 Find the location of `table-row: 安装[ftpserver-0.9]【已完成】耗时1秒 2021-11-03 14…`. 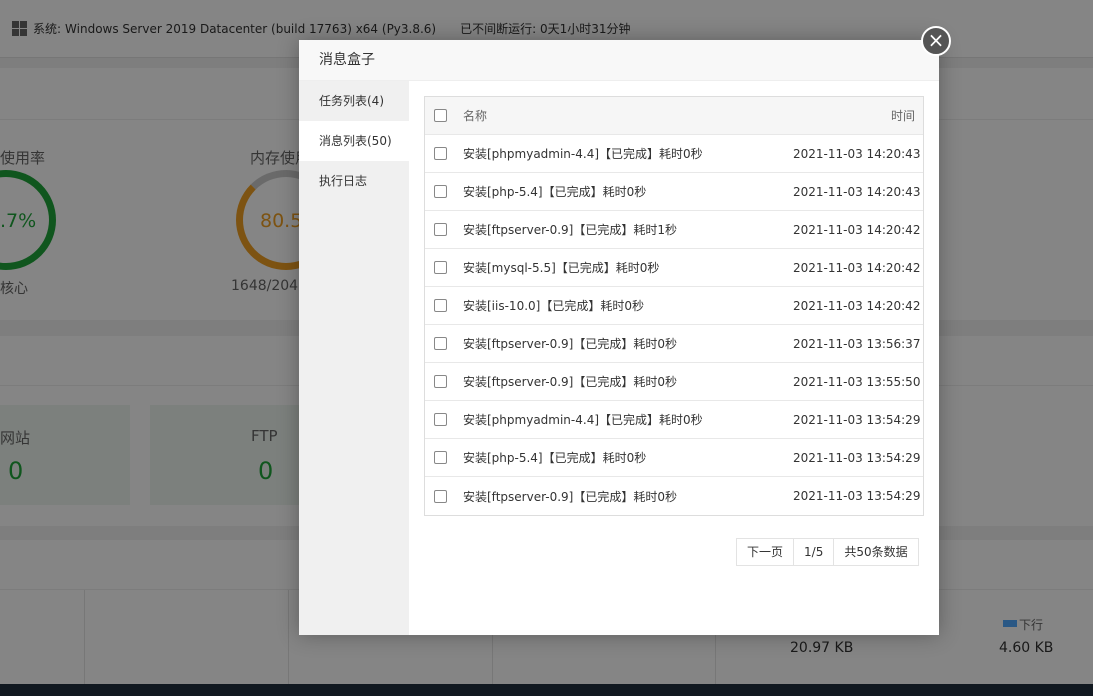

table-row: 安装[ftpserver-0.9]【已完成】耗时1秒 2021-11-03 14… is located at coordinates (674, 230).